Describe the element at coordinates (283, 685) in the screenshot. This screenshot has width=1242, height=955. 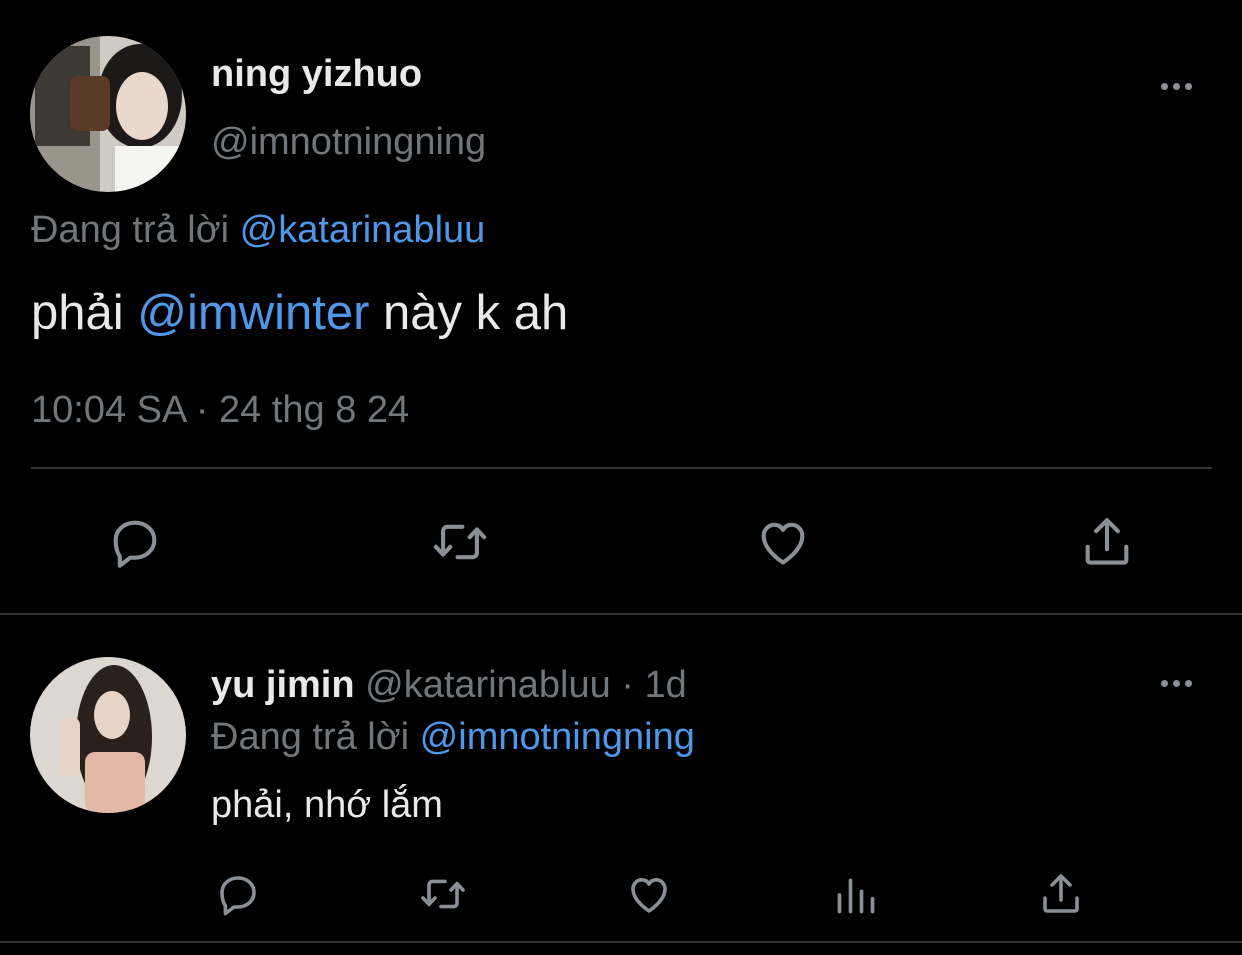
I see `author-name: yu jimin` at that location.